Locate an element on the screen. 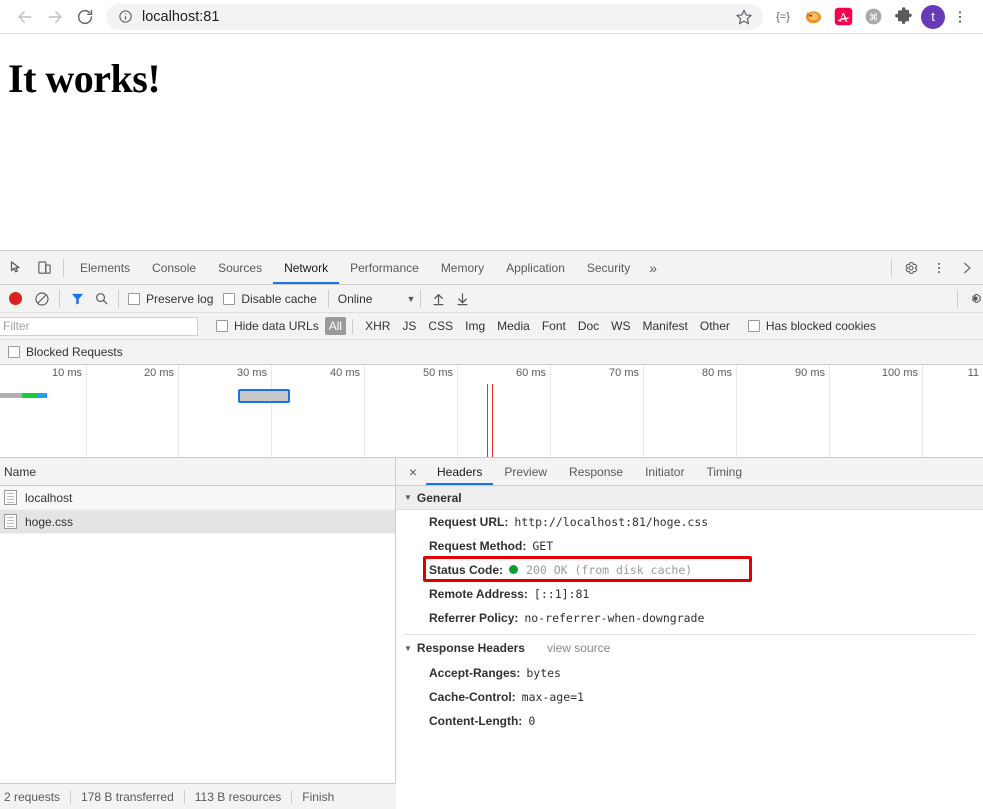  more-tabs-icon: » is located at coordinates (653, 267).